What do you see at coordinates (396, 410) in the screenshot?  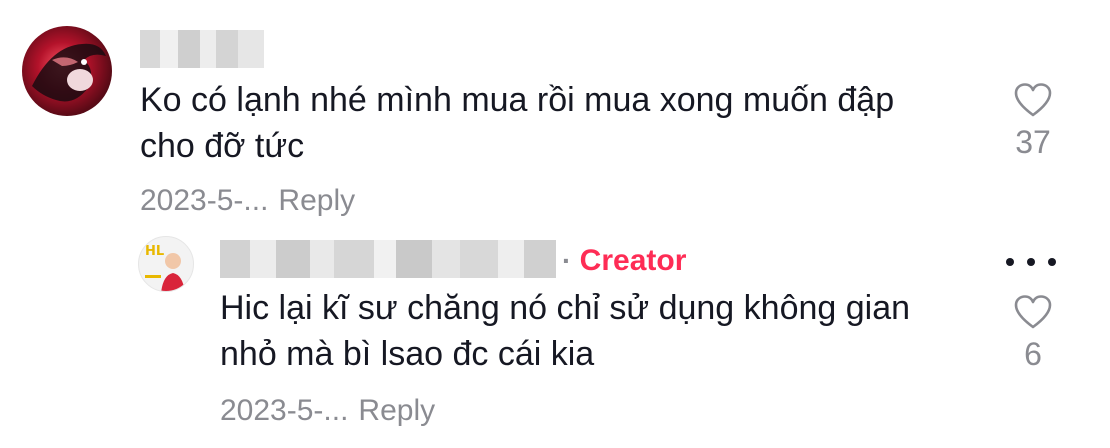 I see `reply-reply-button: Reply` at bounding box center [396, 410].